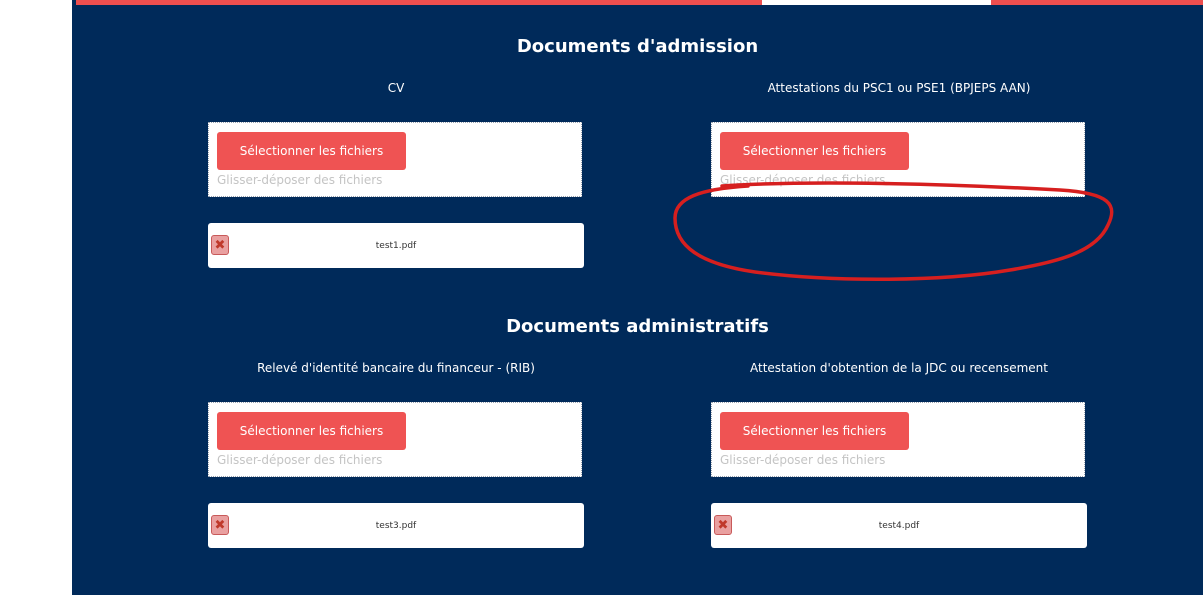  I want to click on section-title-admission: Documents d'admission, so click(637, 46).